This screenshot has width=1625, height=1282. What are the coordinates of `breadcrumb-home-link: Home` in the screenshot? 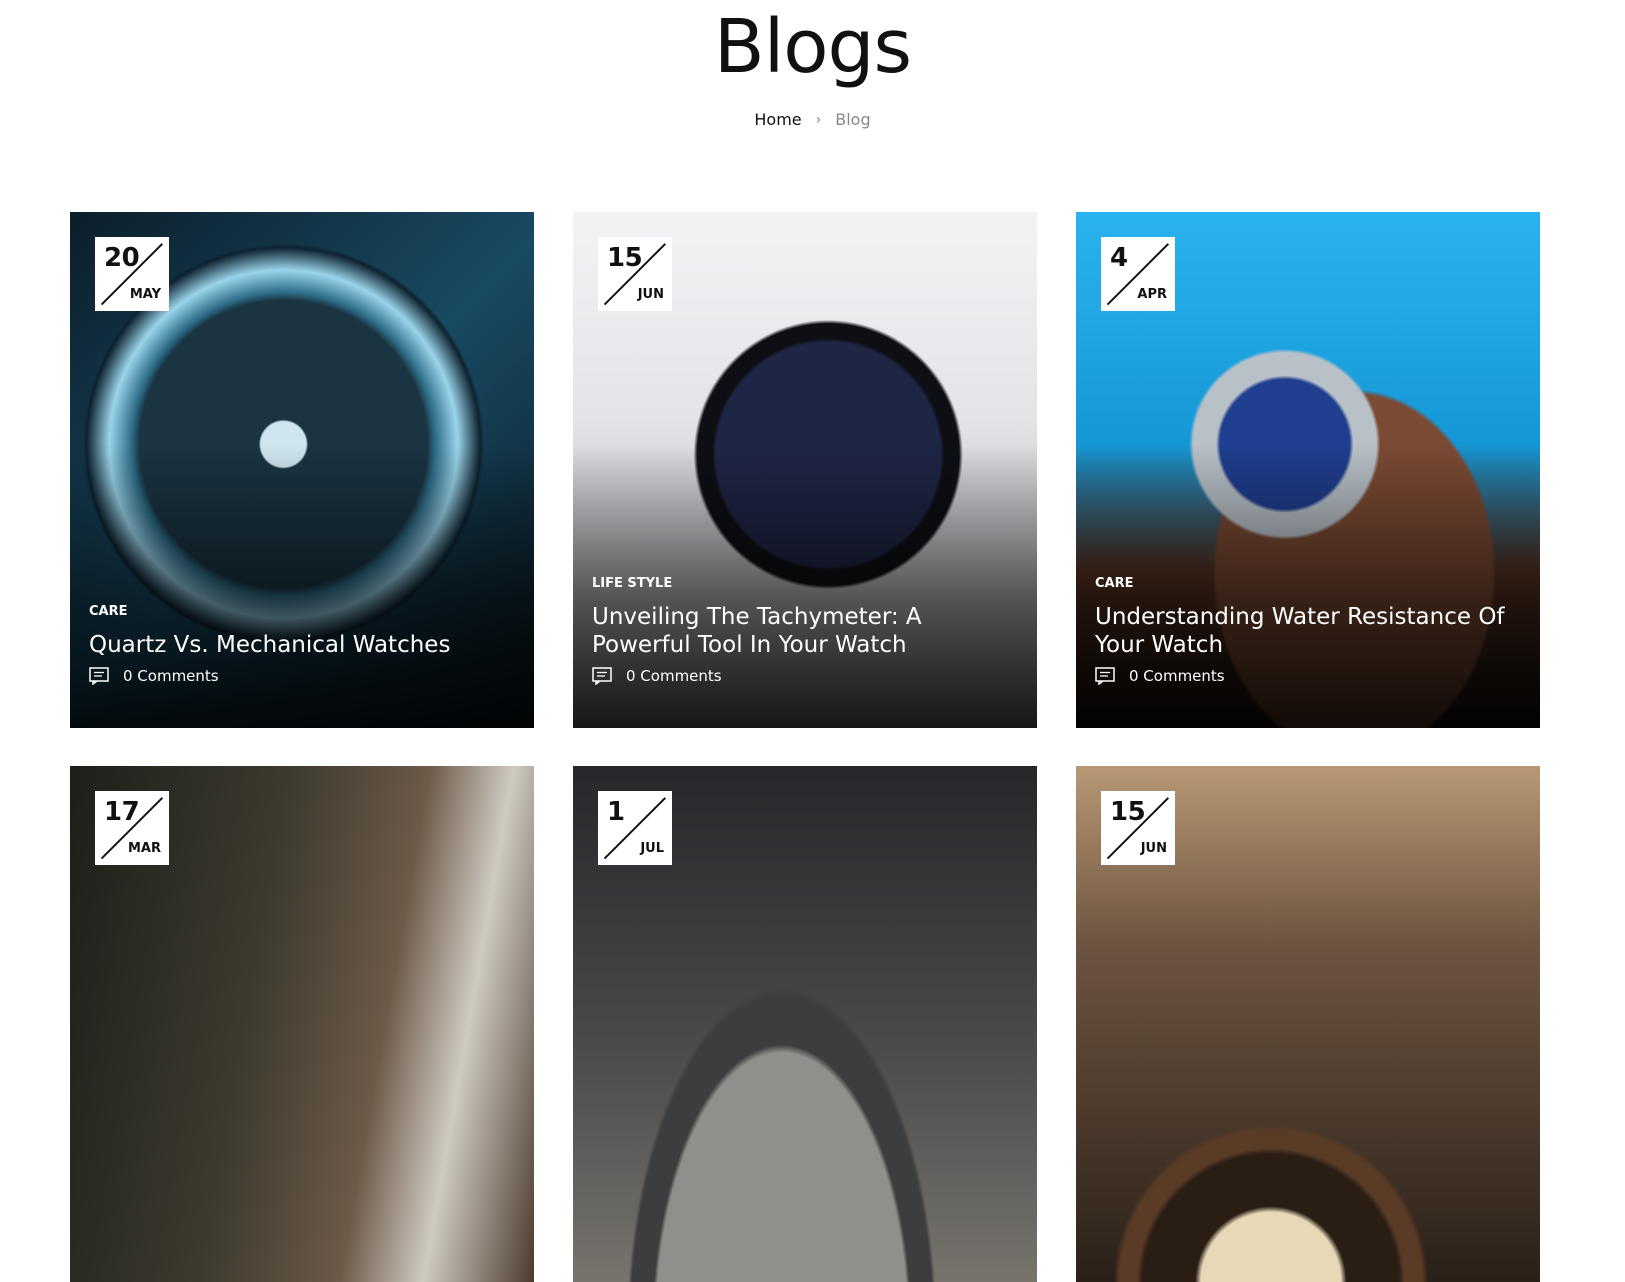 It's located at (777, 119).